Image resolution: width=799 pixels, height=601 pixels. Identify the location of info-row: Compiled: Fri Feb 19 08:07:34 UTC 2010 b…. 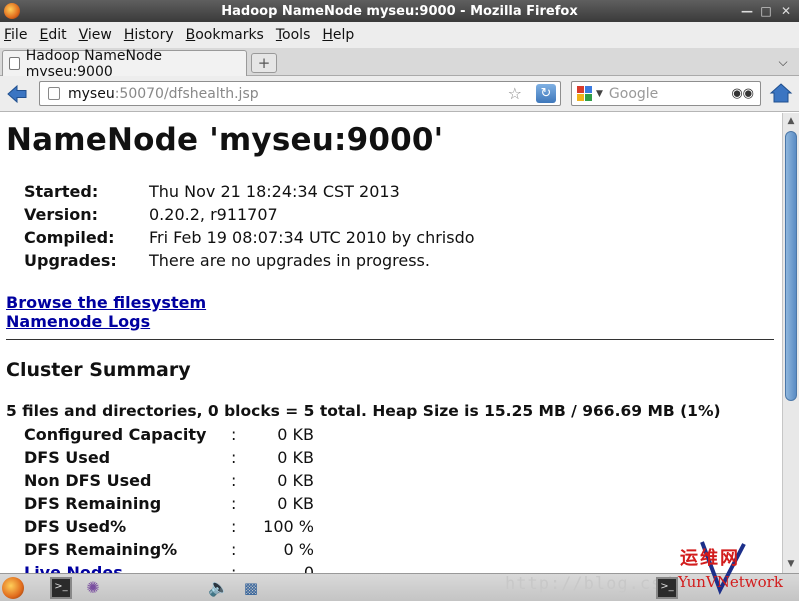
(249, 237).